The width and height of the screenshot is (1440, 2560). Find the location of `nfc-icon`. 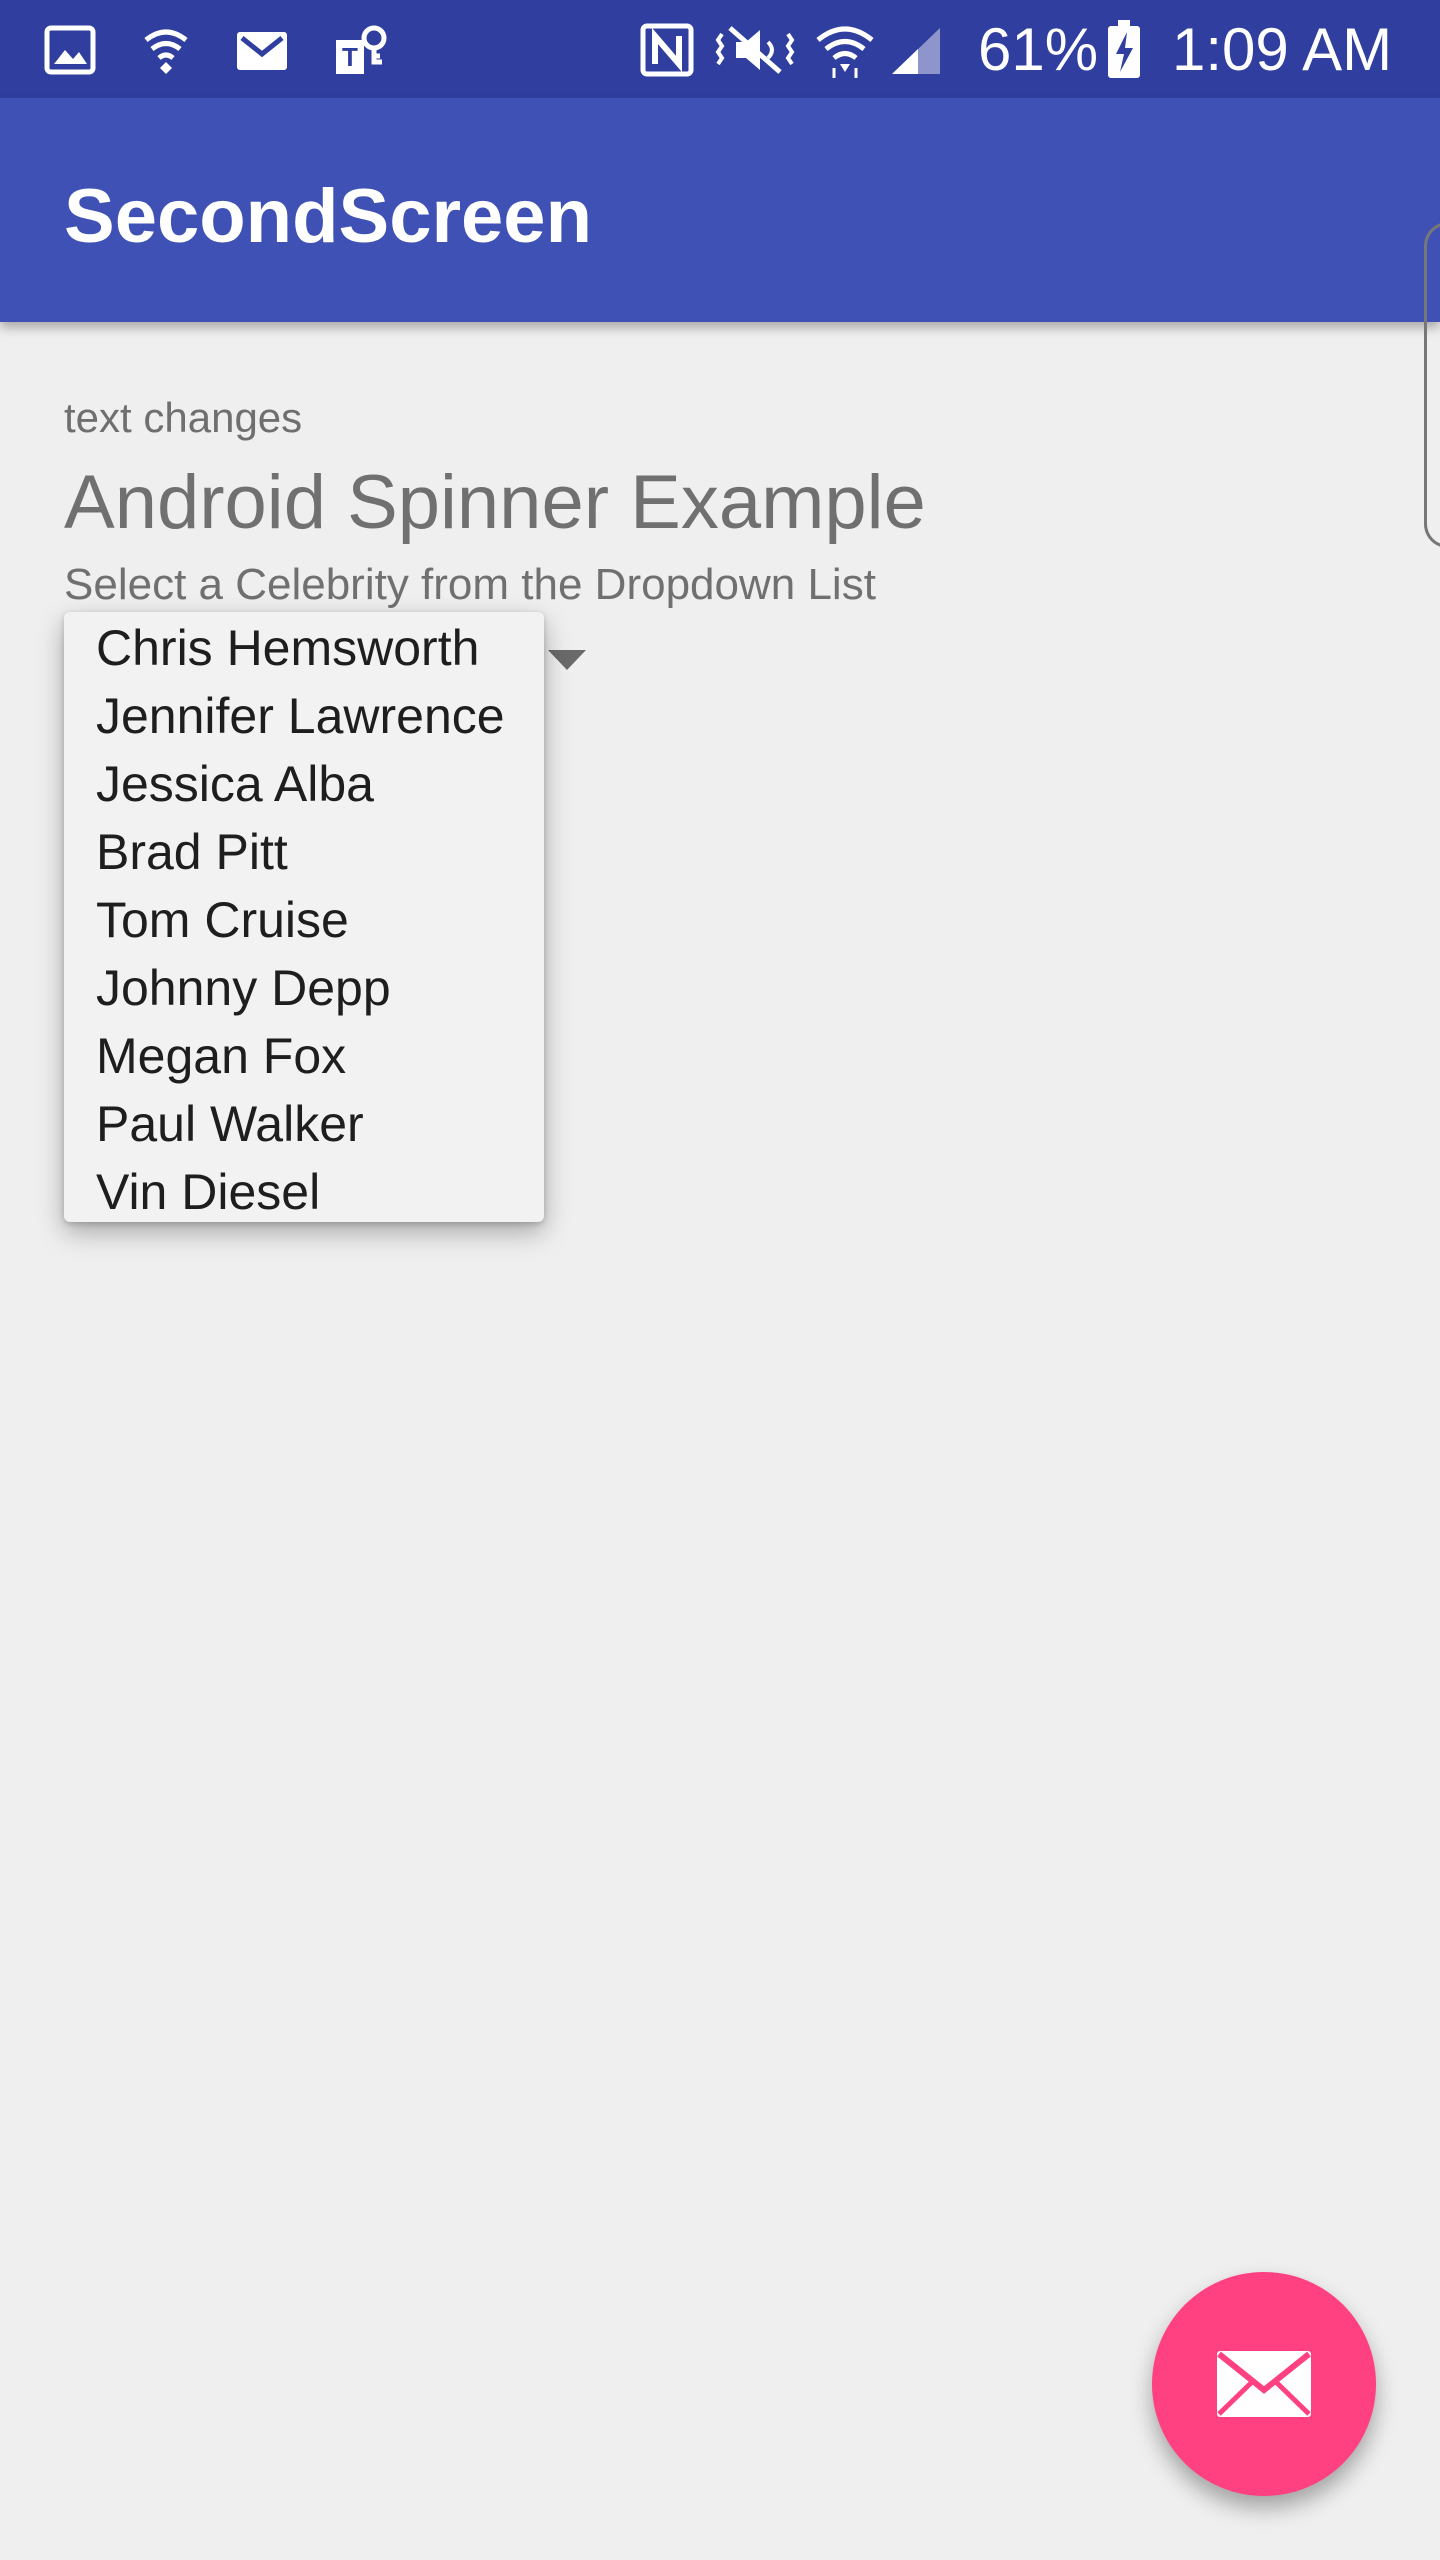

nfc-icon is located at coordinates (667, 50).